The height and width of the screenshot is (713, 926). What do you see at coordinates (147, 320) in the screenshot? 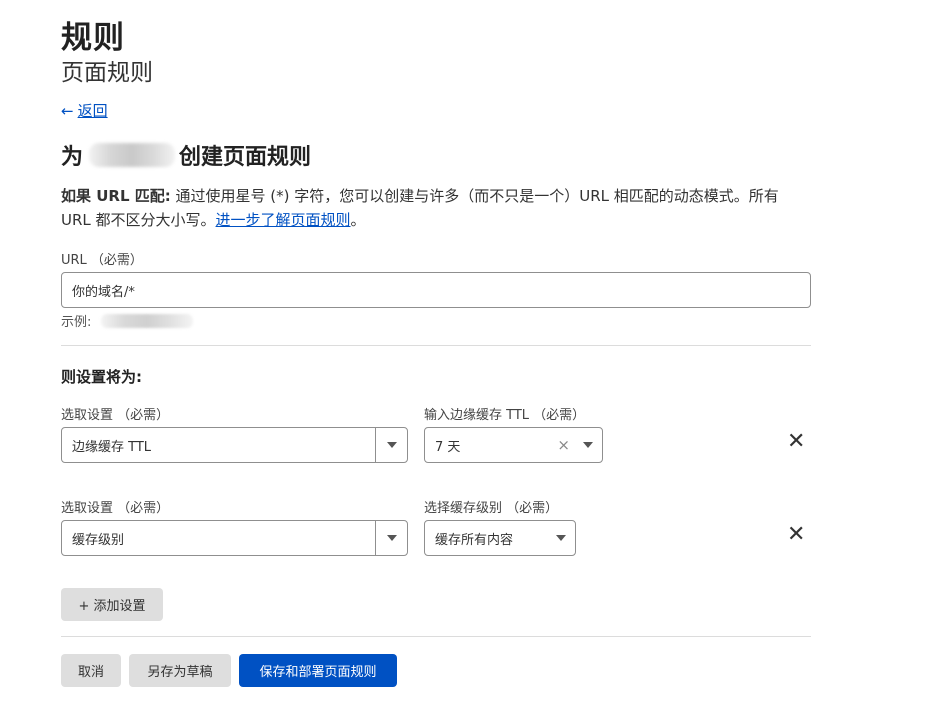
I see `redacted-example` at bounding box center [147, 320].